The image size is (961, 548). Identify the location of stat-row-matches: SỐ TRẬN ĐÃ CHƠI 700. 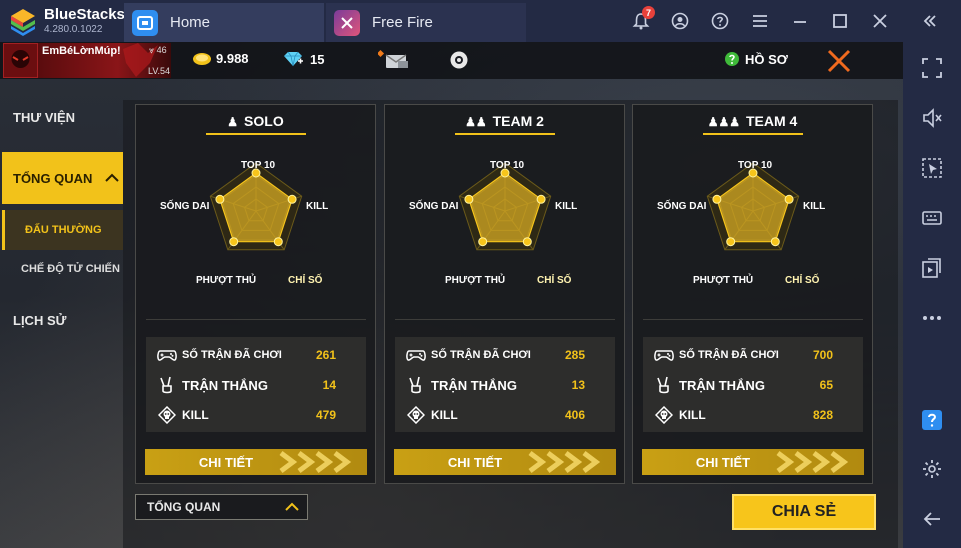
(753, 355).